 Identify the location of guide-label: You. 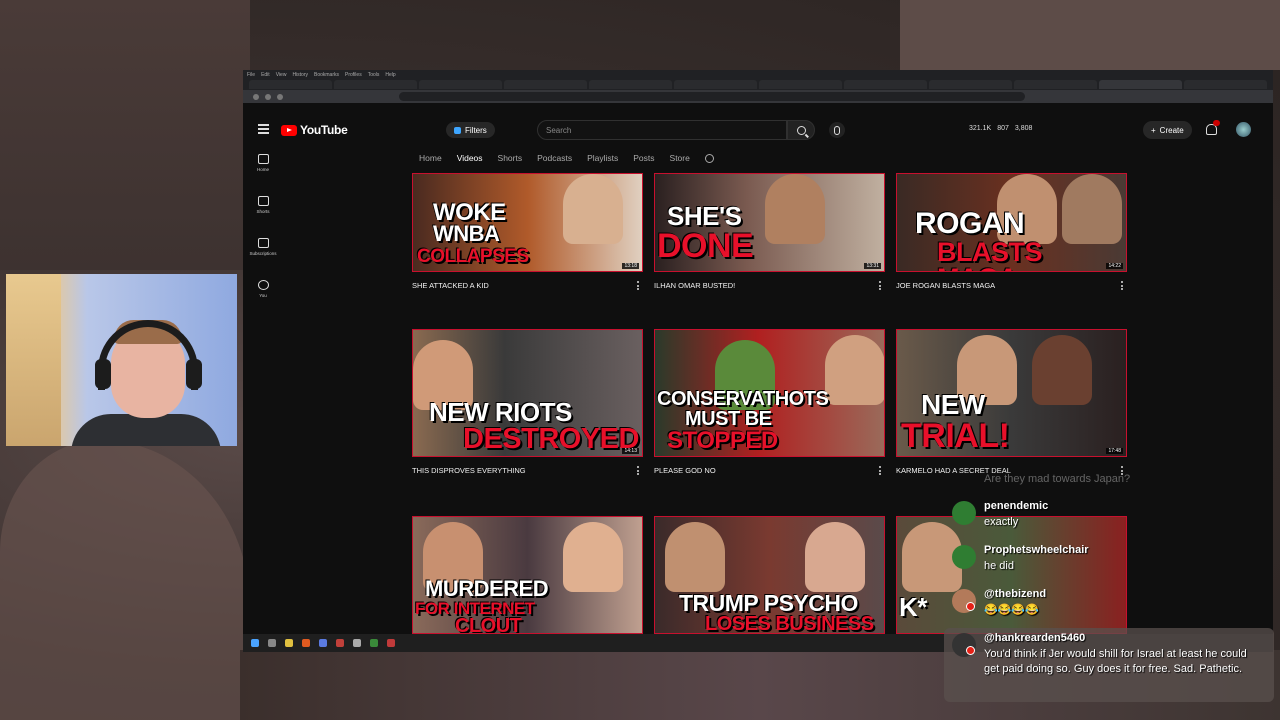
(263, 295).